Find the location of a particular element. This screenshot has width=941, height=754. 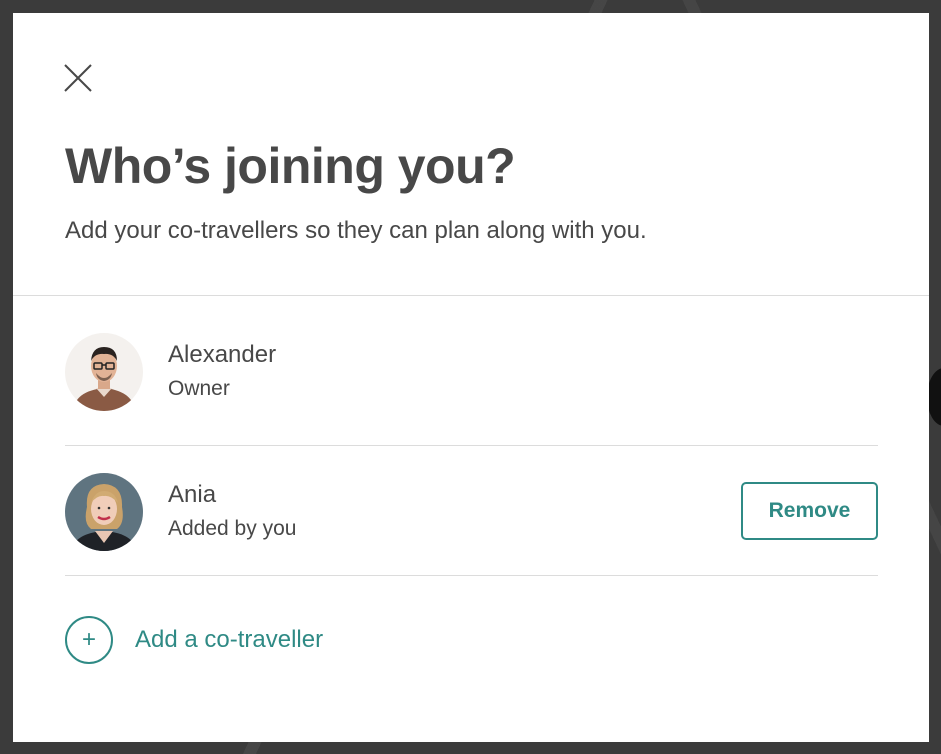

add-co-traveller-button: + Add a co-traveller is located at coordinates (265, 640).